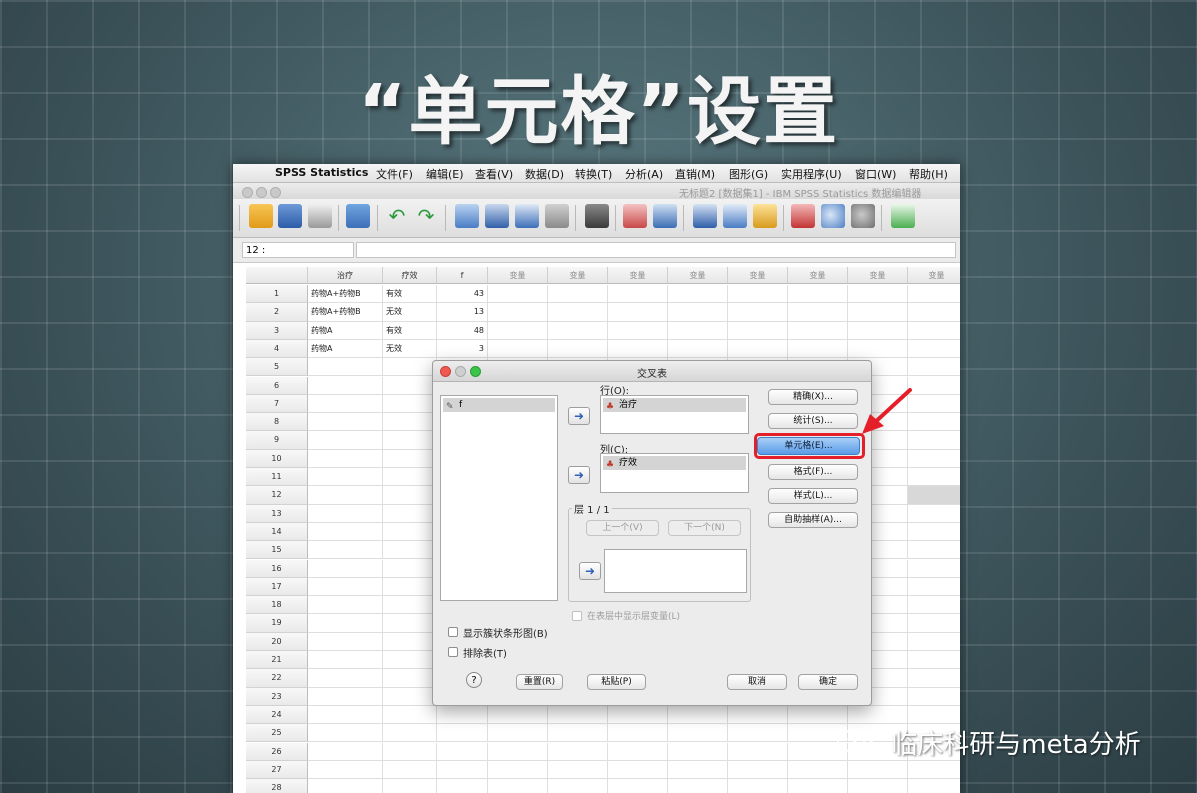 The height and width of the screenshot is (793, 1197). What do you see at coordinates (527, 216) in the screenshot?
I see `variables-icon` at bounding box center [527, 216].